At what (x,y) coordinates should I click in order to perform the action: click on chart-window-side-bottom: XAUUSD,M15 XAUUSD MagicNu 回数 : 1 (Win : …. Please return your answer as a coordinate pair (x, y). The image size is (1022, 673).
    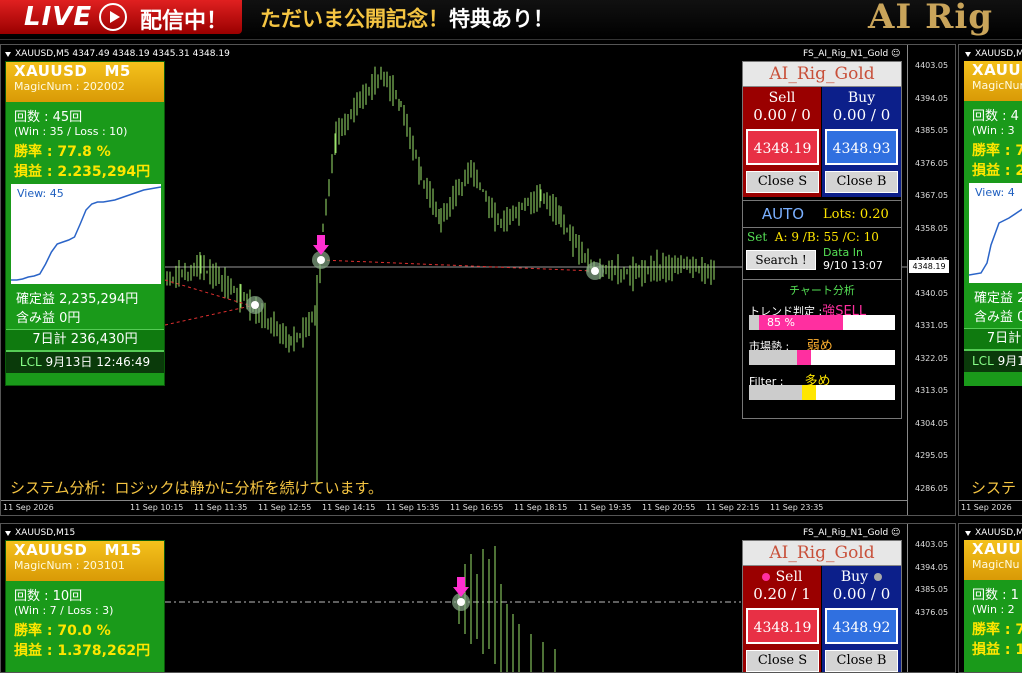
    Looking at the image, I should click on (990, 598).